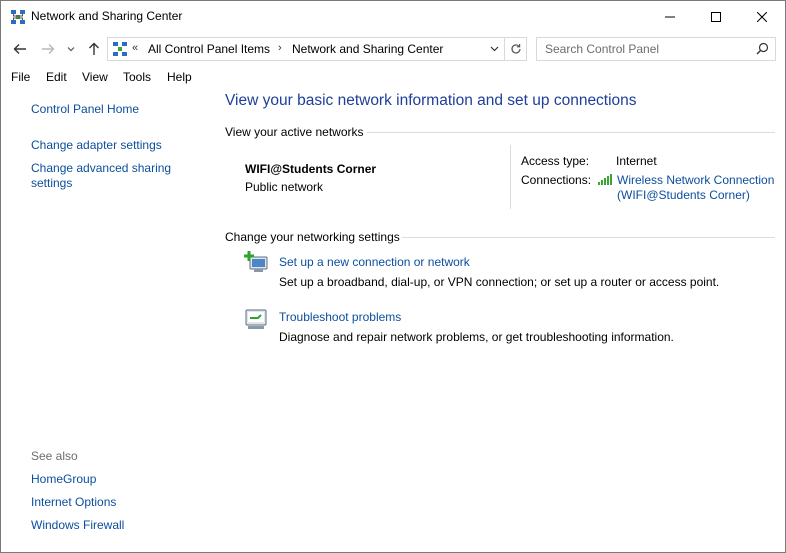 This screenshot has height=553, width=786. What do you see at coordinates (393, 16) in the screenshot?
I see `title-bar: Network and Sharing Center` at bounding box center [393, 16].